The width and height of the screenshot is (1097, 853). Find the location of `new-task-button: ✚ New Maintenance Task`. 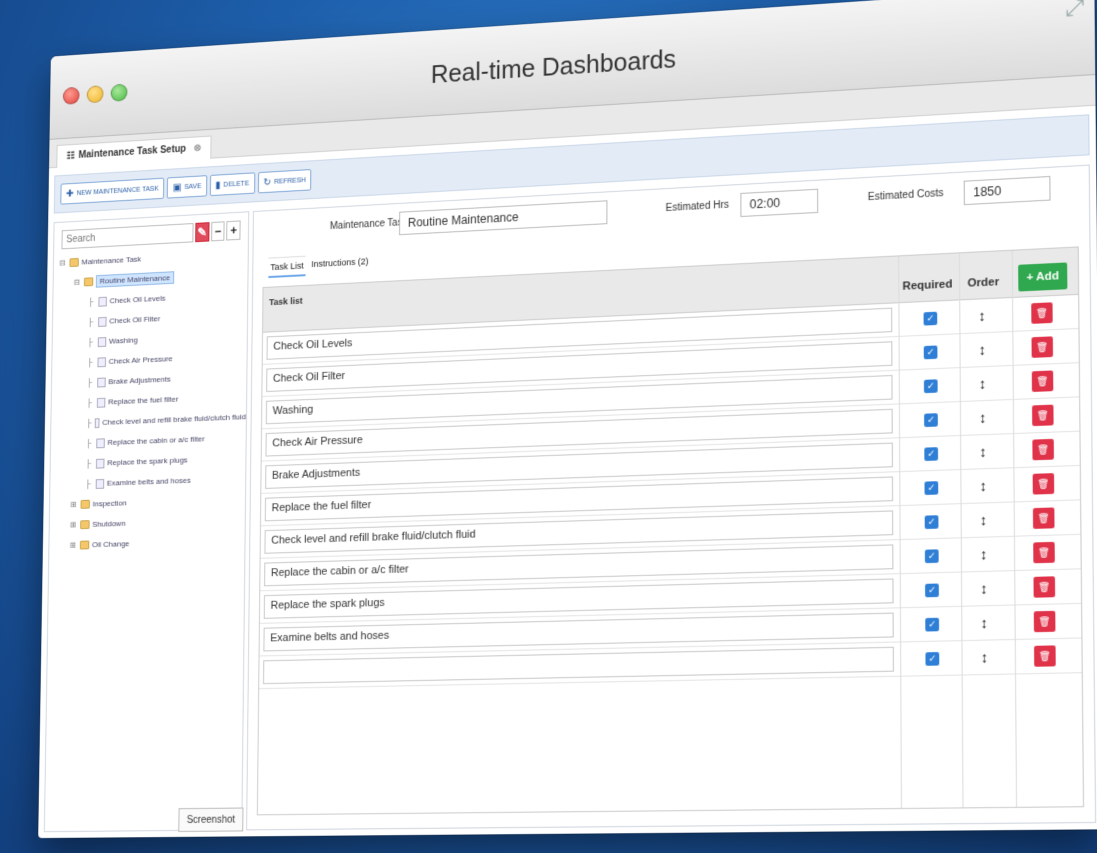

new-task-button: ✚ New Maintenance Task is located at coordinates (112, 191).